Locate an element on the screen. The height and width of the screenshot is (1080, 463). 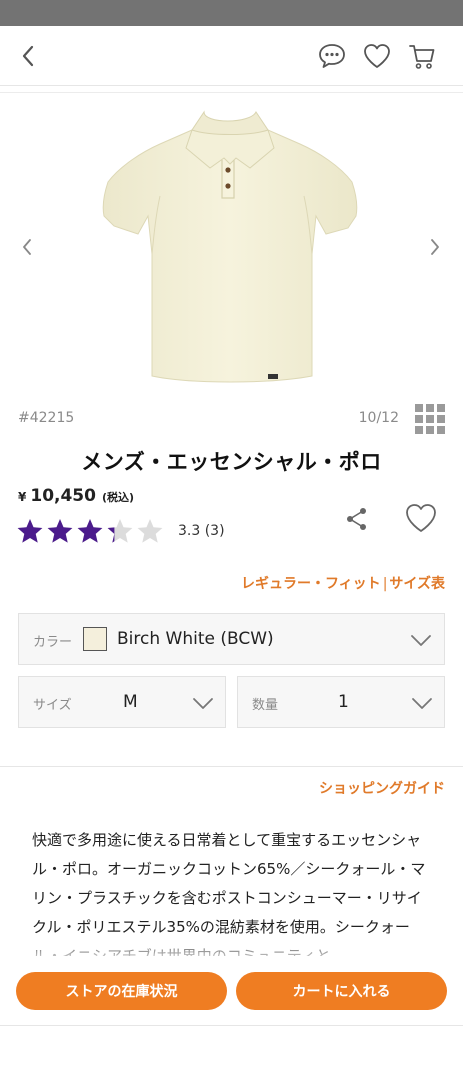
status-bar is located at coordinates (231, 13).